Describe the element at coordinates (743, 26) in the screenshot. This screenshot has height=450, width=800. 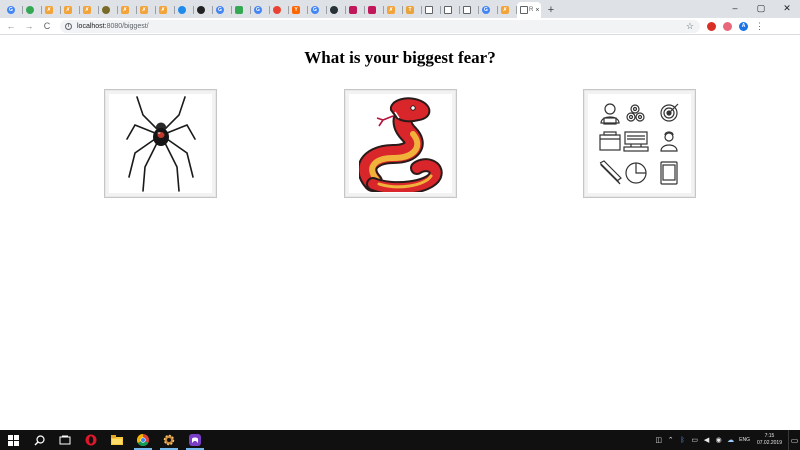
I see `profile-avatar: A` at that location.